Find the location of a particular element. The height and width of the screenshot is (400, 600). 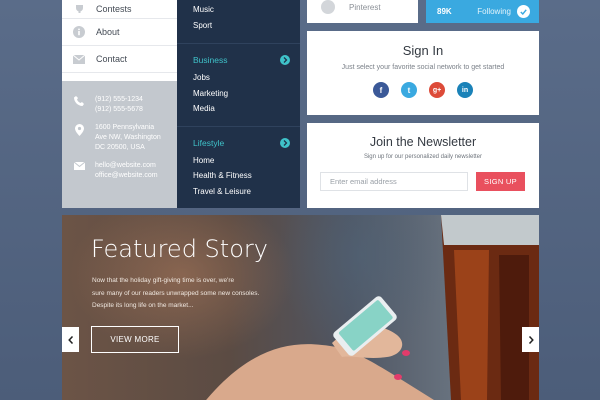

nav-label: Contact is located at coordinates (112, 59).